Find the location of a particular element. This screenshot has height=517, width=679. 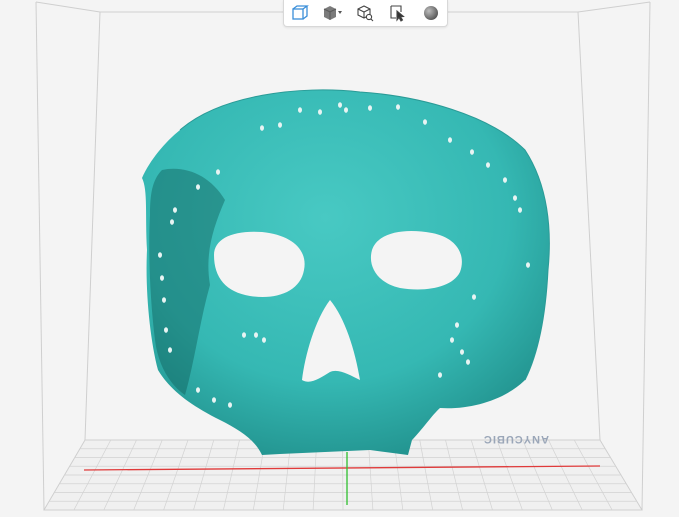

view-preset-icon is located at coordinates (333, 13).